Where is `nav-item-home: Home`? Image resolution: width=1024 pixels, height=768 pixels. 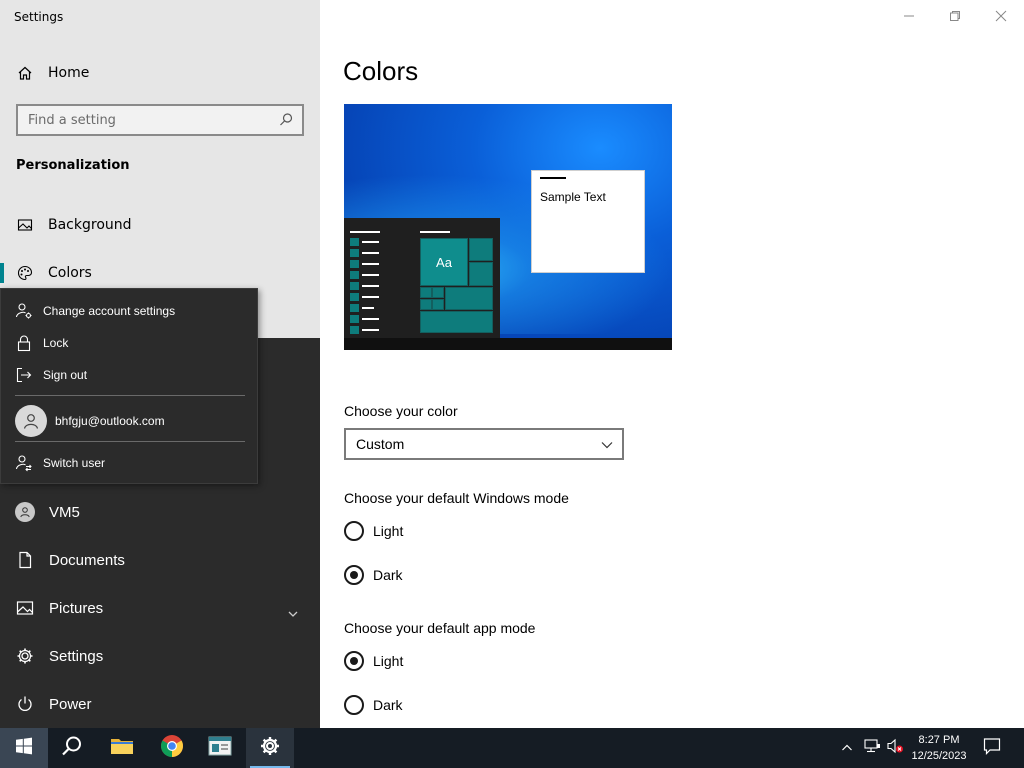 nav-item-home: Home is located at coordinates (160, 73).